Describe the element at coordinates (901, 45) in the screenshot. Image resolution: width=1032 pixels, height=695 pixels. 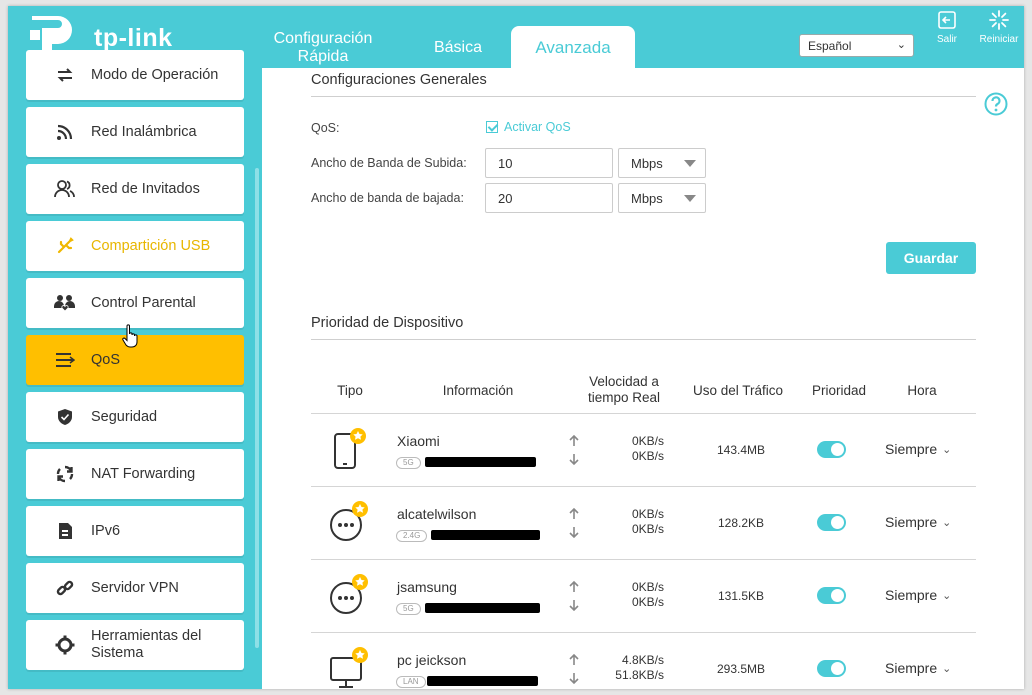
I see `chevron-down-icon: ⌄` at that location.